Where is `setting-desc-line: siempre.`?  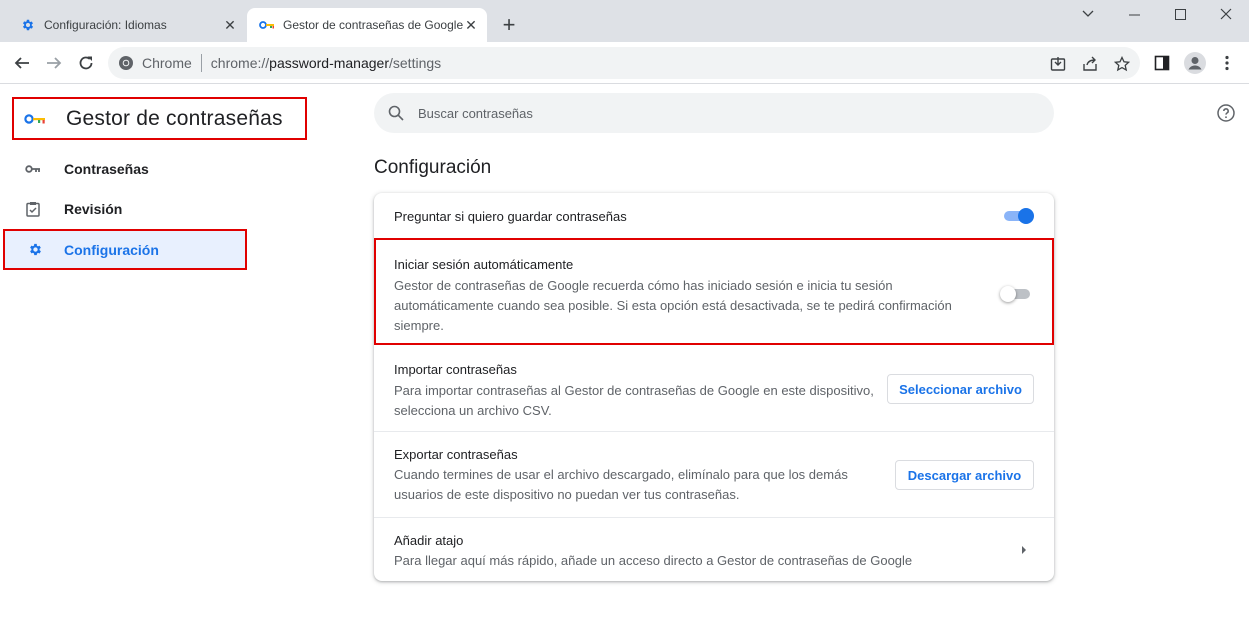
setting-desc-line: siempre. is located at coordinates (419, 325).